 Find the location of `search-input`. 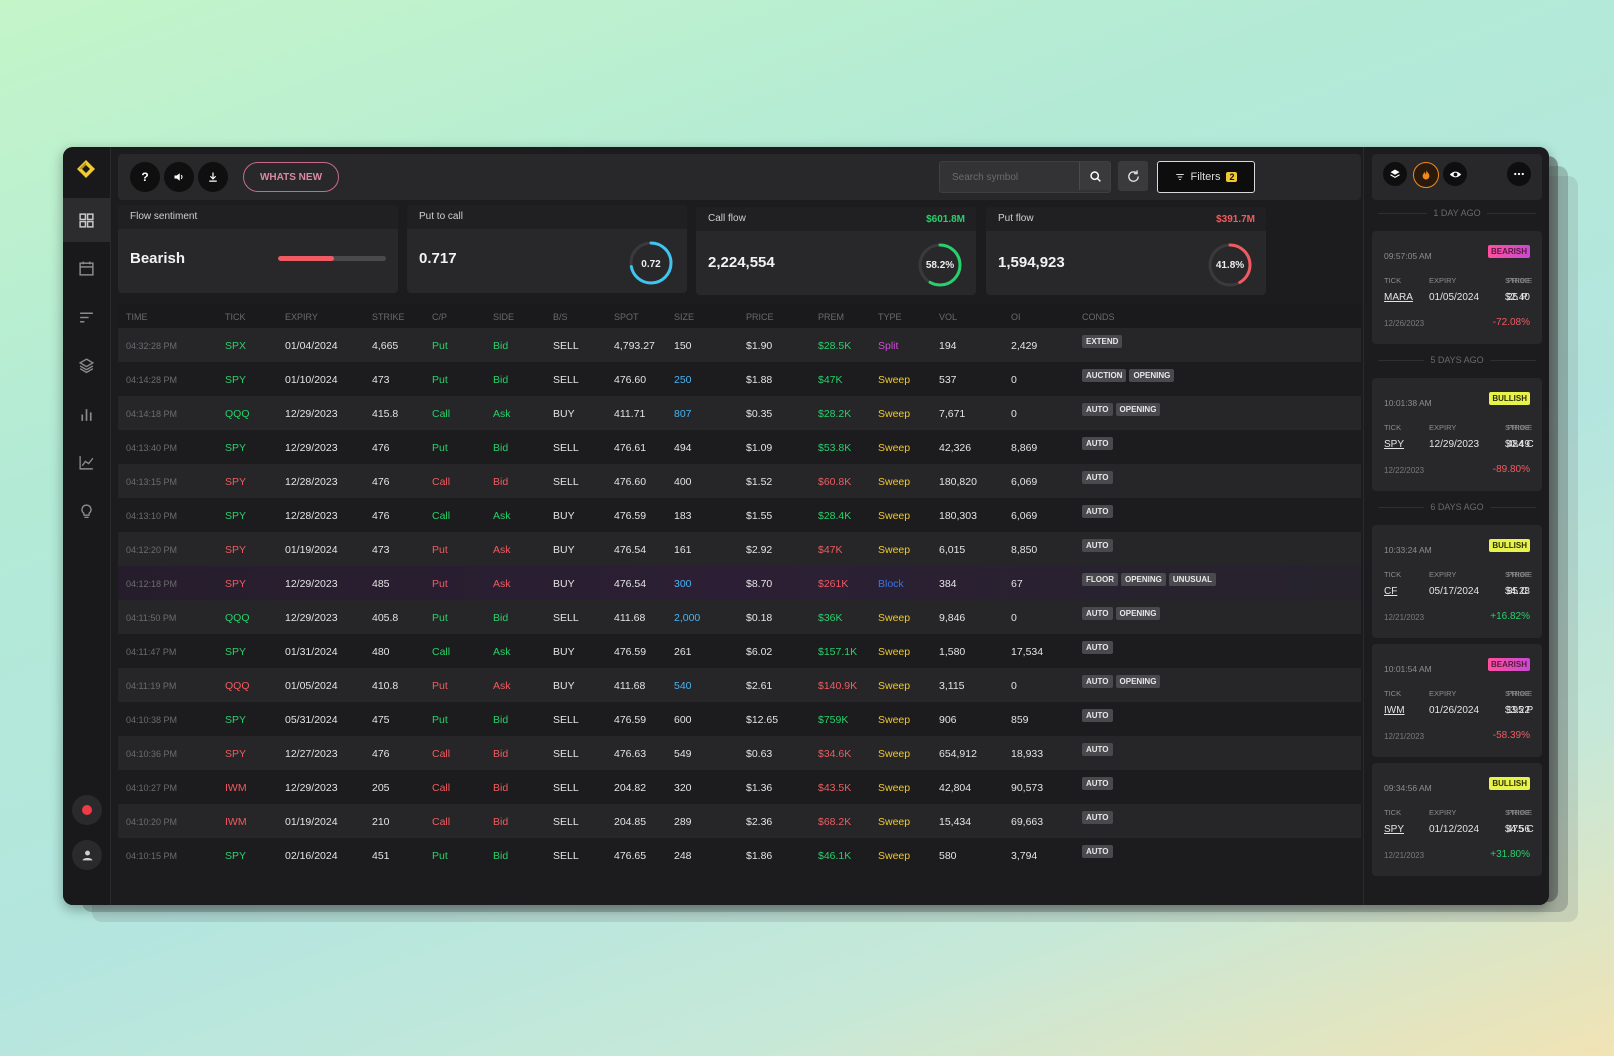

search-input is located at coordinates (1016, 177).